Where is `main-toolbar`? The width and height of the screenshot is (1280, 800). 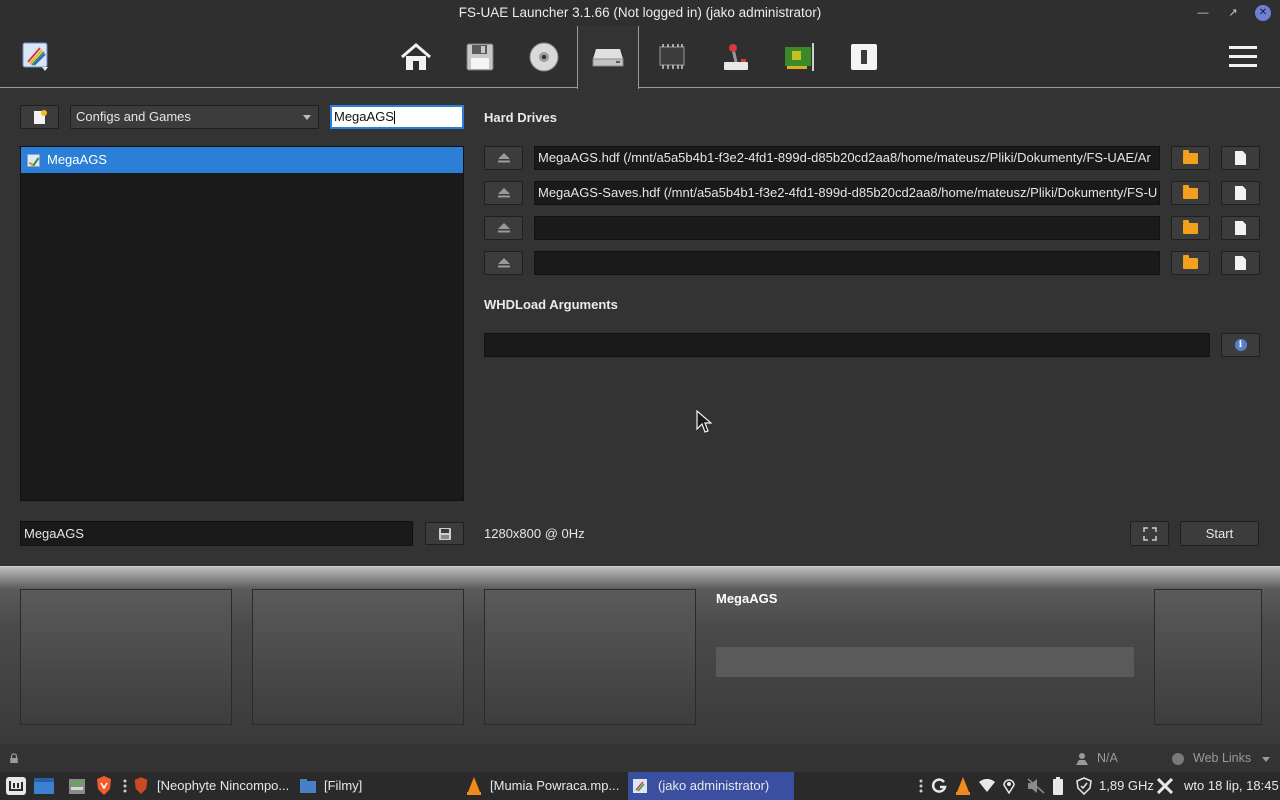
main-toolbar is located at coordinates (640, 57).